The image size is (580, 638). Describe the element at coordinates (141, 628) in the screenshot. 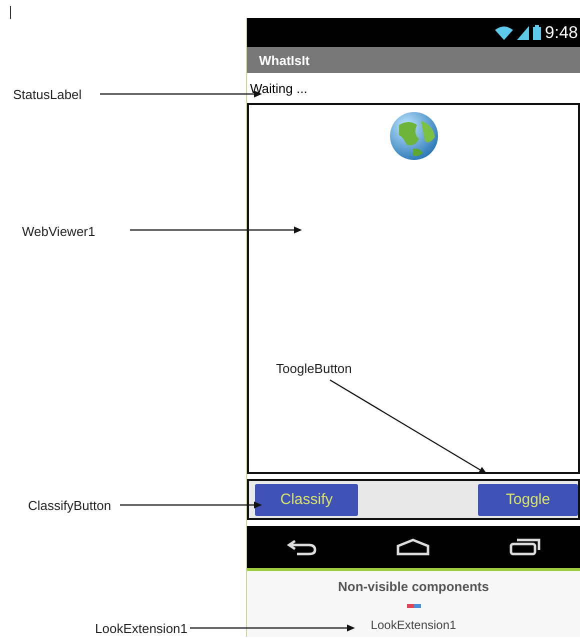

I see `callout-label: LookExtension1` at that location.